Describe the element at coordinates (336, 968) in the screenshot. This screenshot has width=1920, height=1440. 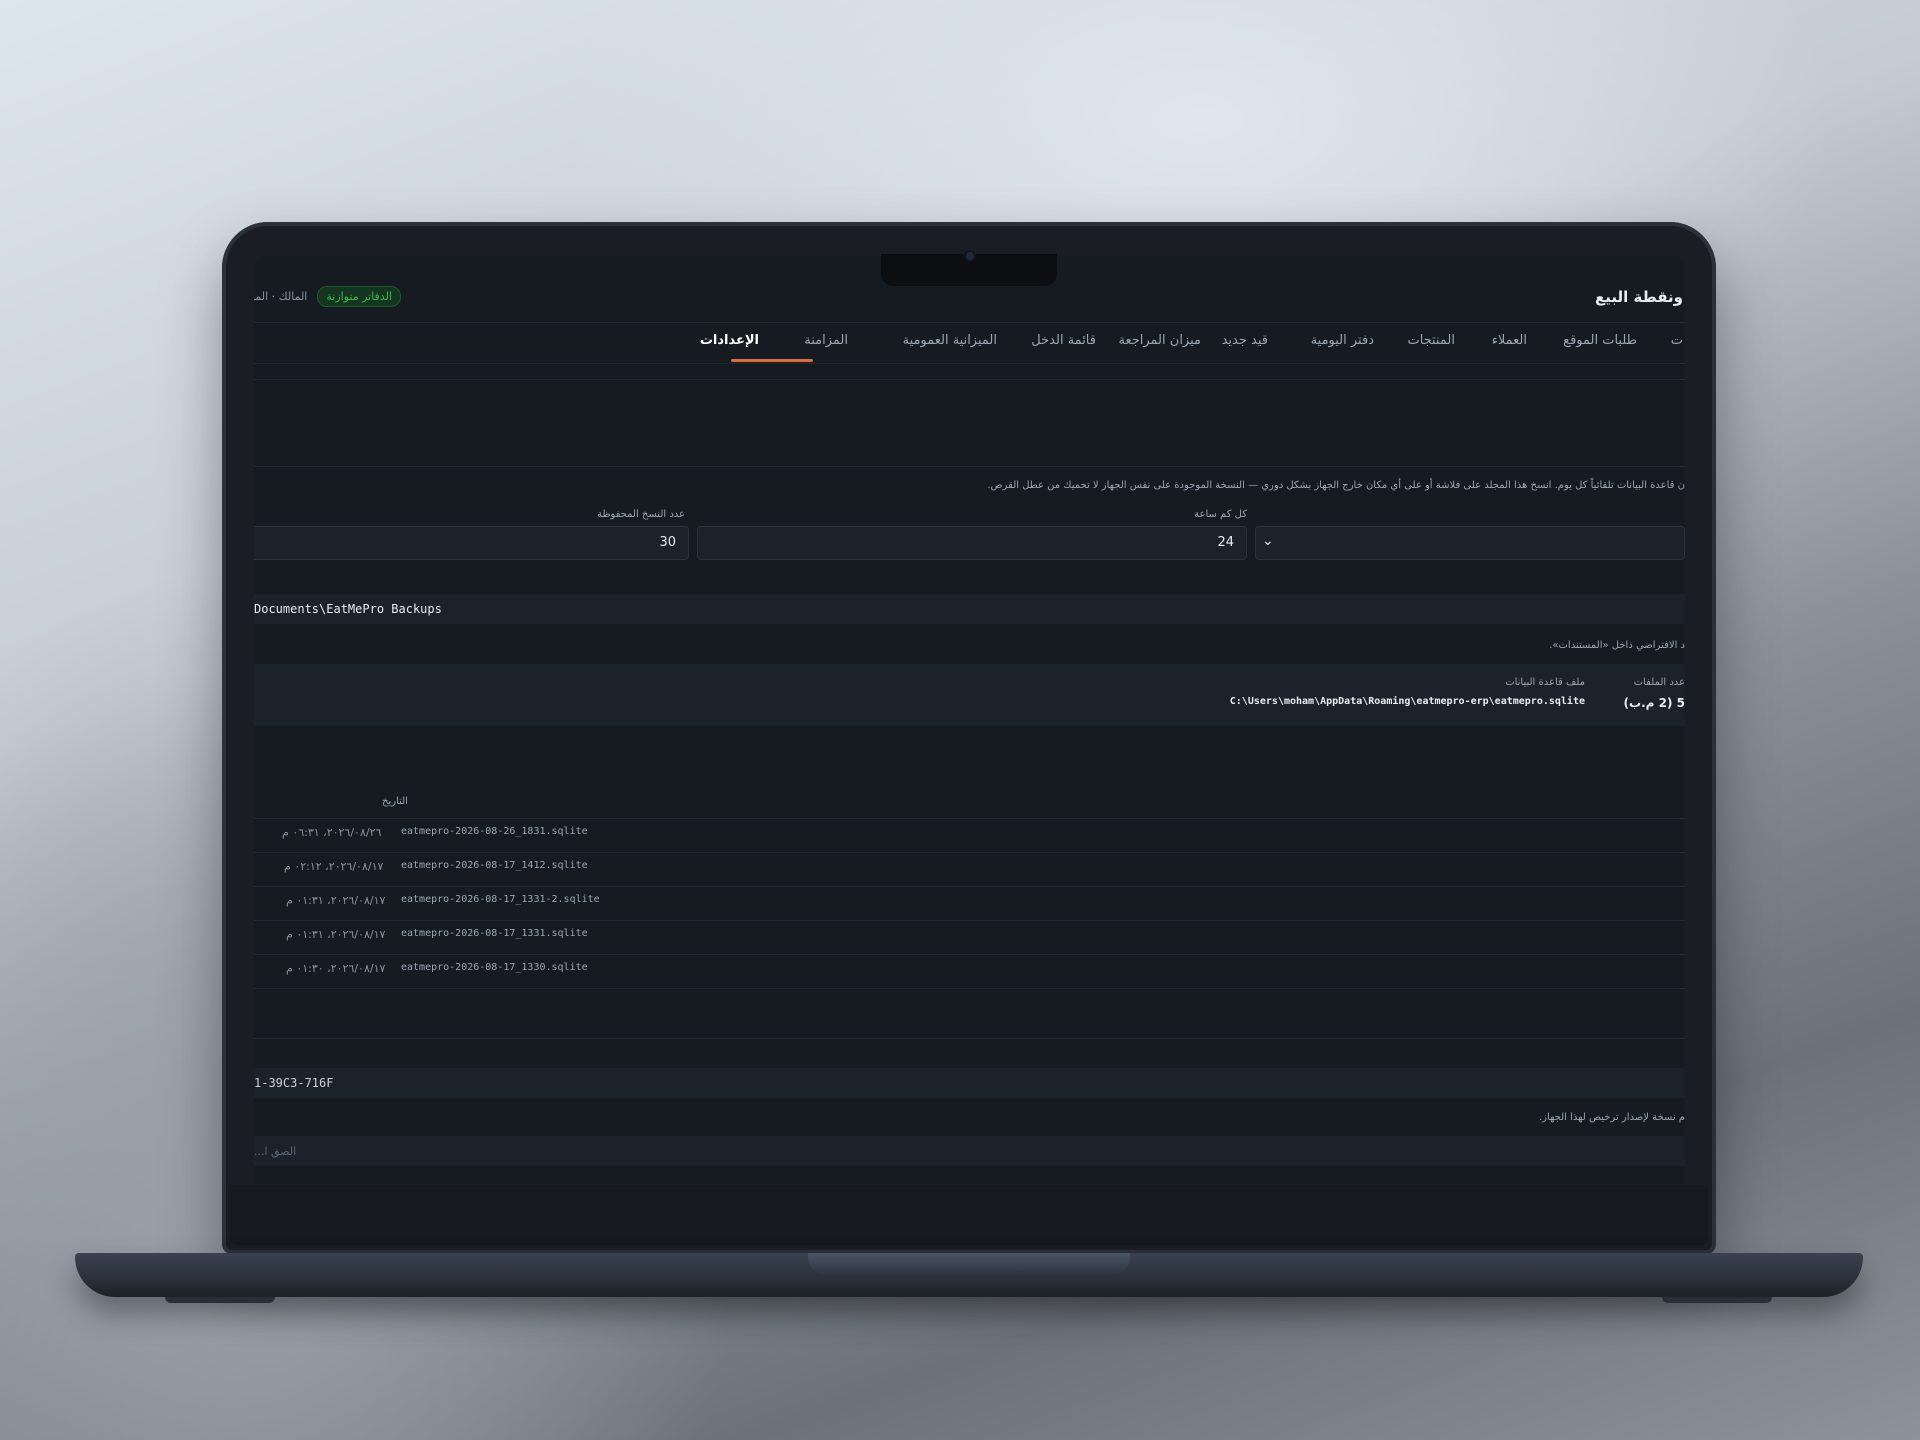
I see `backup-date: ٢٠٢٦/٠٨/١٧، ٠١:٣٠ م` at that location.